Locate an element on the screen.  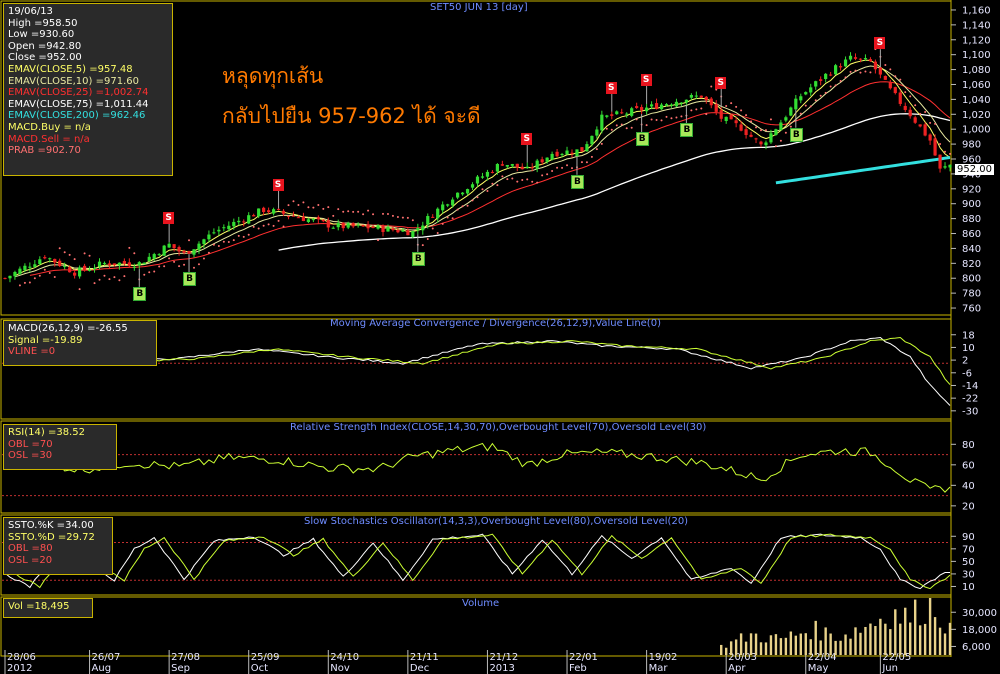
price-axis-tick-label: 860 is located at coordinates (971, 234).